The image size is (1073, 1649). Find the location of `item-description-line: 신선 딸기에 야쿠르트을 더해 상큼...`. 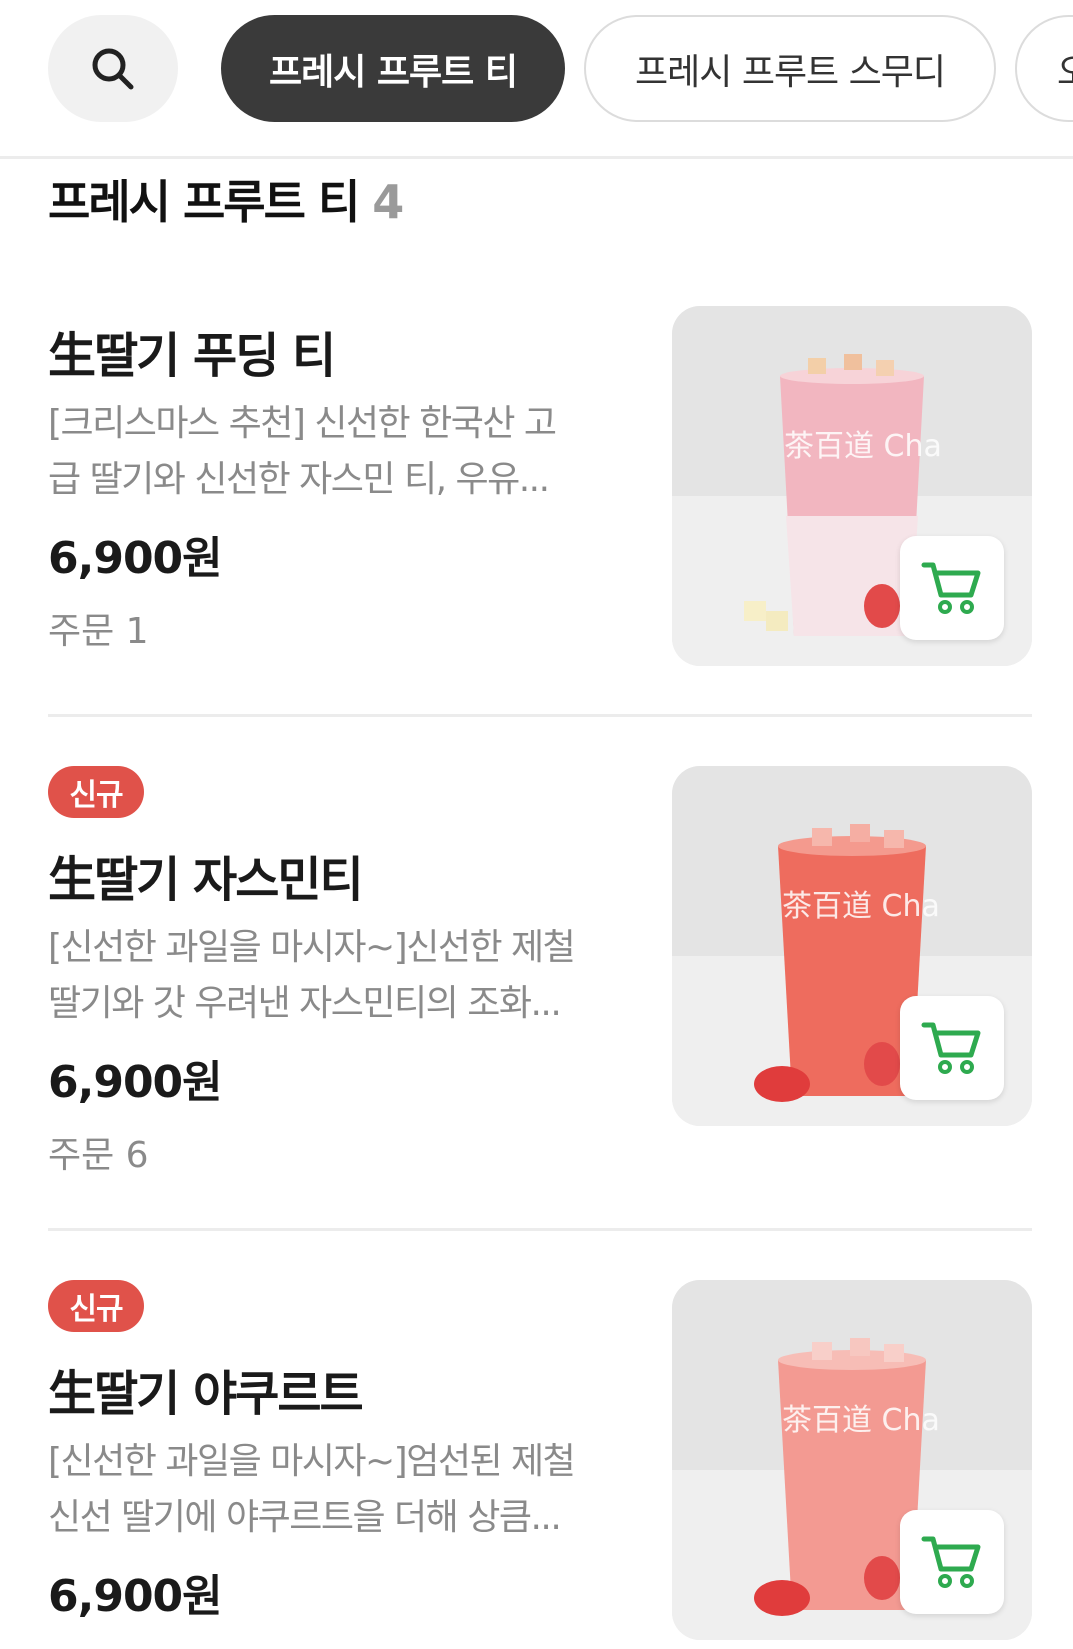

item-description-line: 신선 딸기에 야쿠르트을 더해 상큼... is located at coordinates (305, 1517).